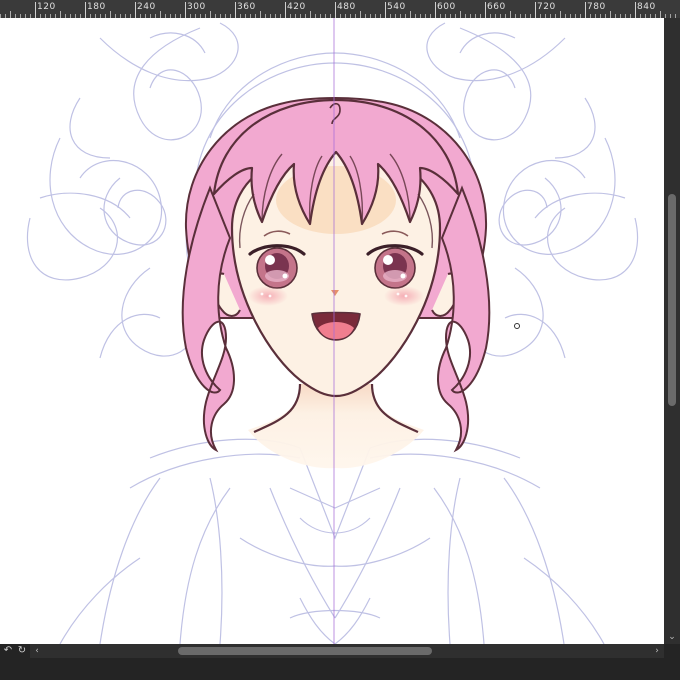  Describe the element at coordinates (496, 7) in the screenshot. I see `ruler-label: 660` at that location.